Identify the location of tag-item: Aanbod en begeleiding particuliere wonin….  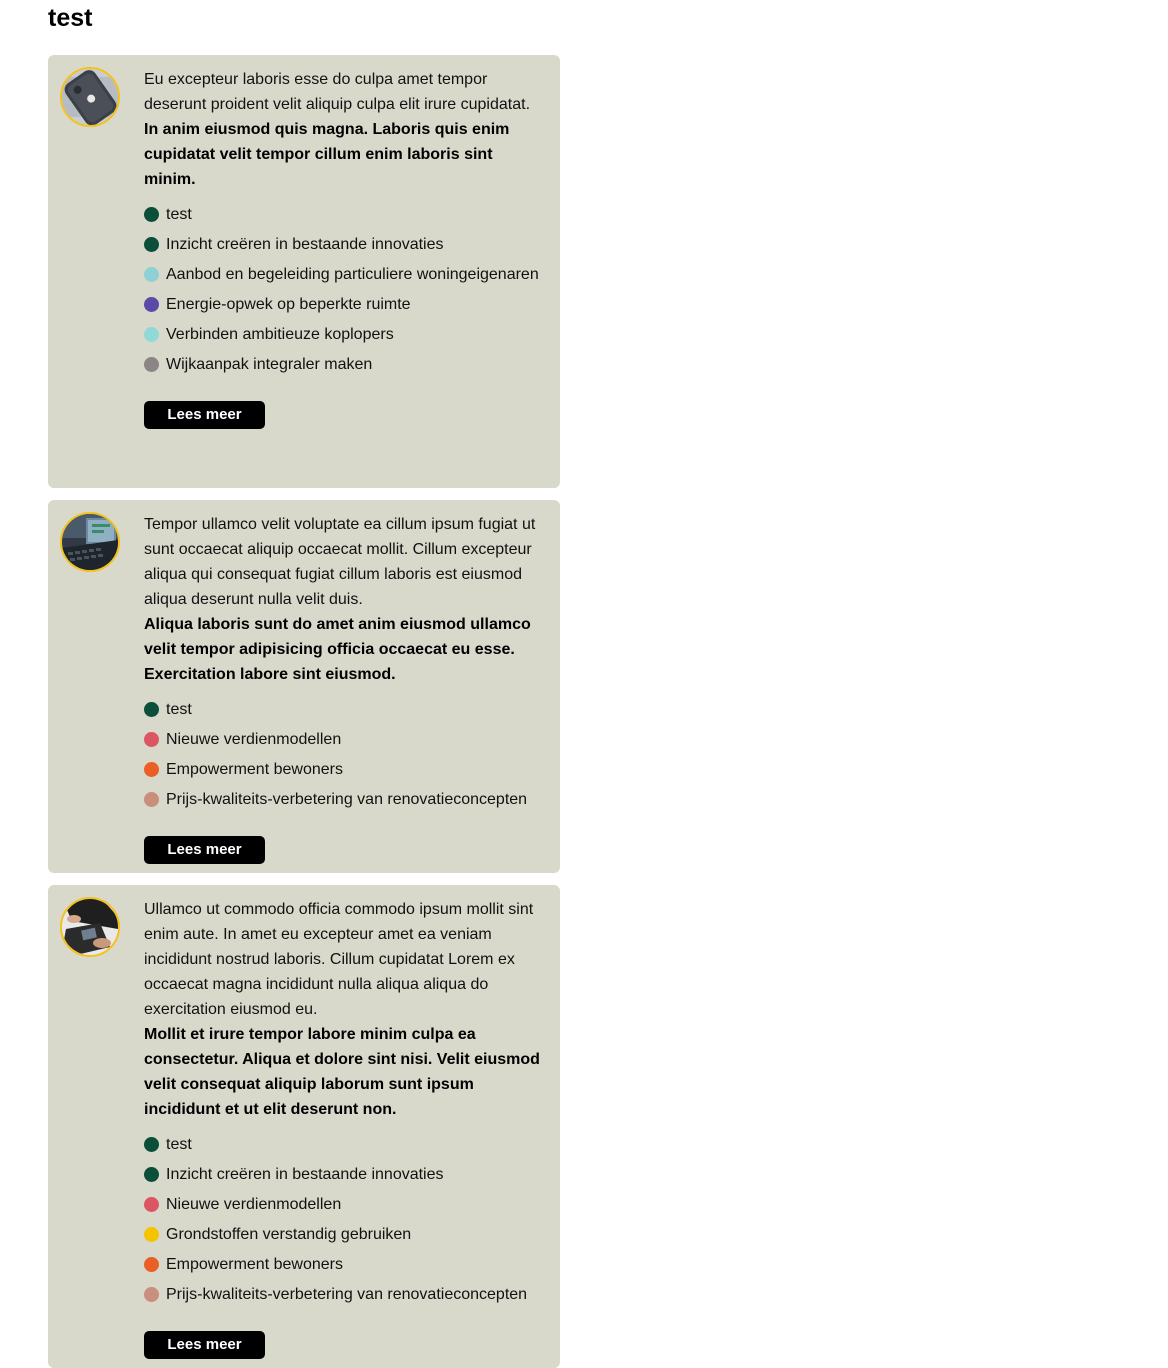
(344, 274).